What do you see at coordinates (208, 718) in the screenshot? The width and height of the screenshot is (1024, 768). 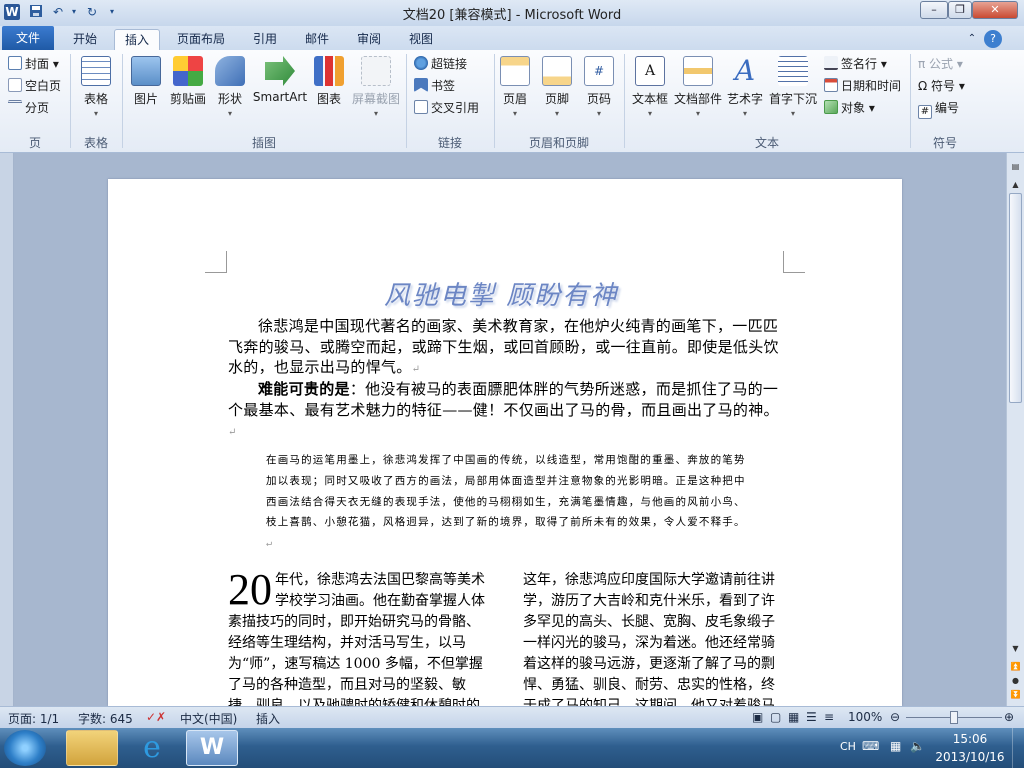 I see `language-indicator: 中文(中国)` at bounding box center [208, 718].